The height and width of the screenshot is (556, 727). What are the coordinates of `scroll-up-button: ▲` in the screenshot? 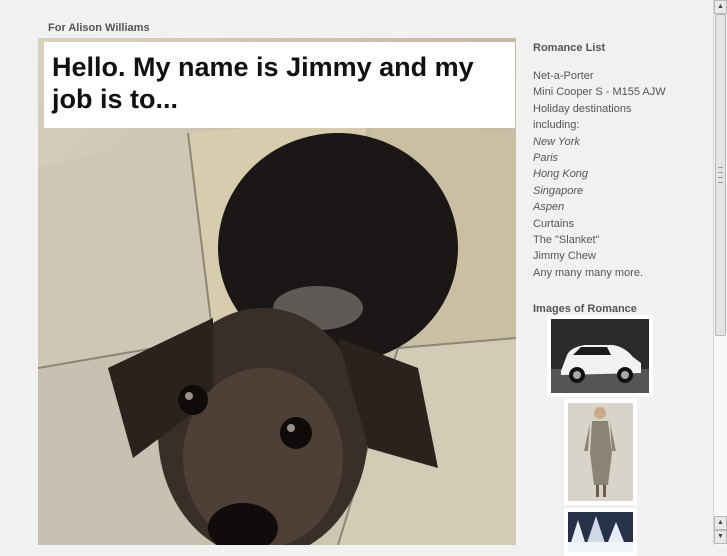 It's located at (720, 7).